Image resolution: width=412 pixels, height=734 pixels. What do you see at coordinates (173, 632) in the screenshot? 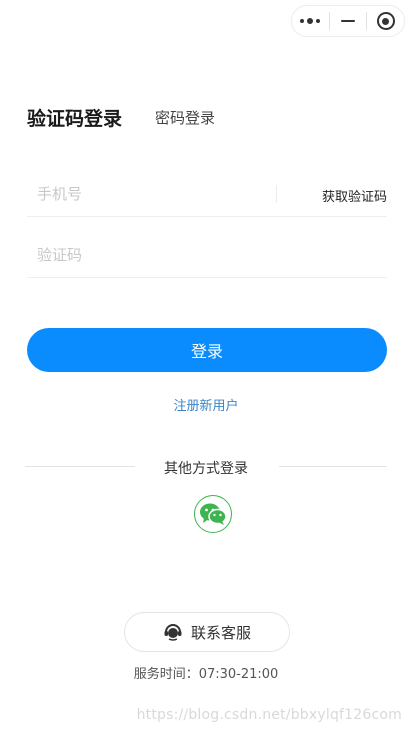
I see `headset-icon` at bounding box center [173, 632].